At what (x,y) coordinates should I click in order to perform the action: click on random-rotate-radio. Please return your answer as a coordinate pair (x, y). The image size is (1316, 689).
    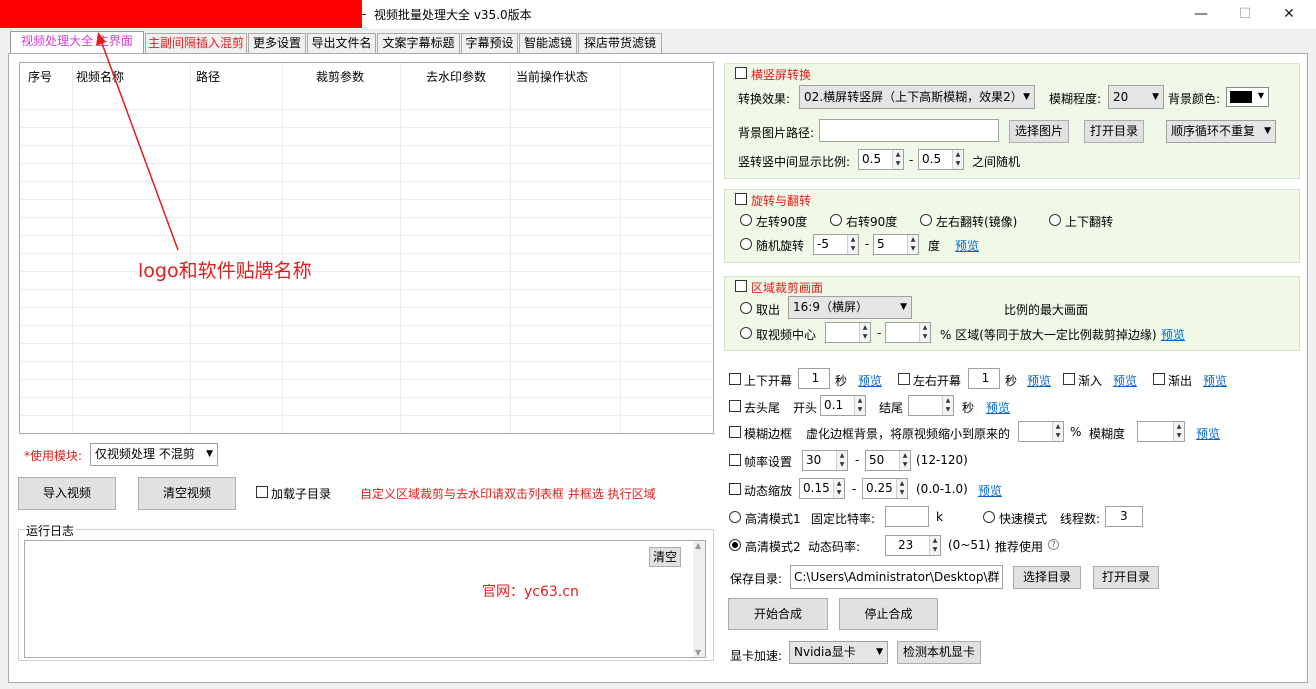
    Looking at the image, I should click on (746, 244).